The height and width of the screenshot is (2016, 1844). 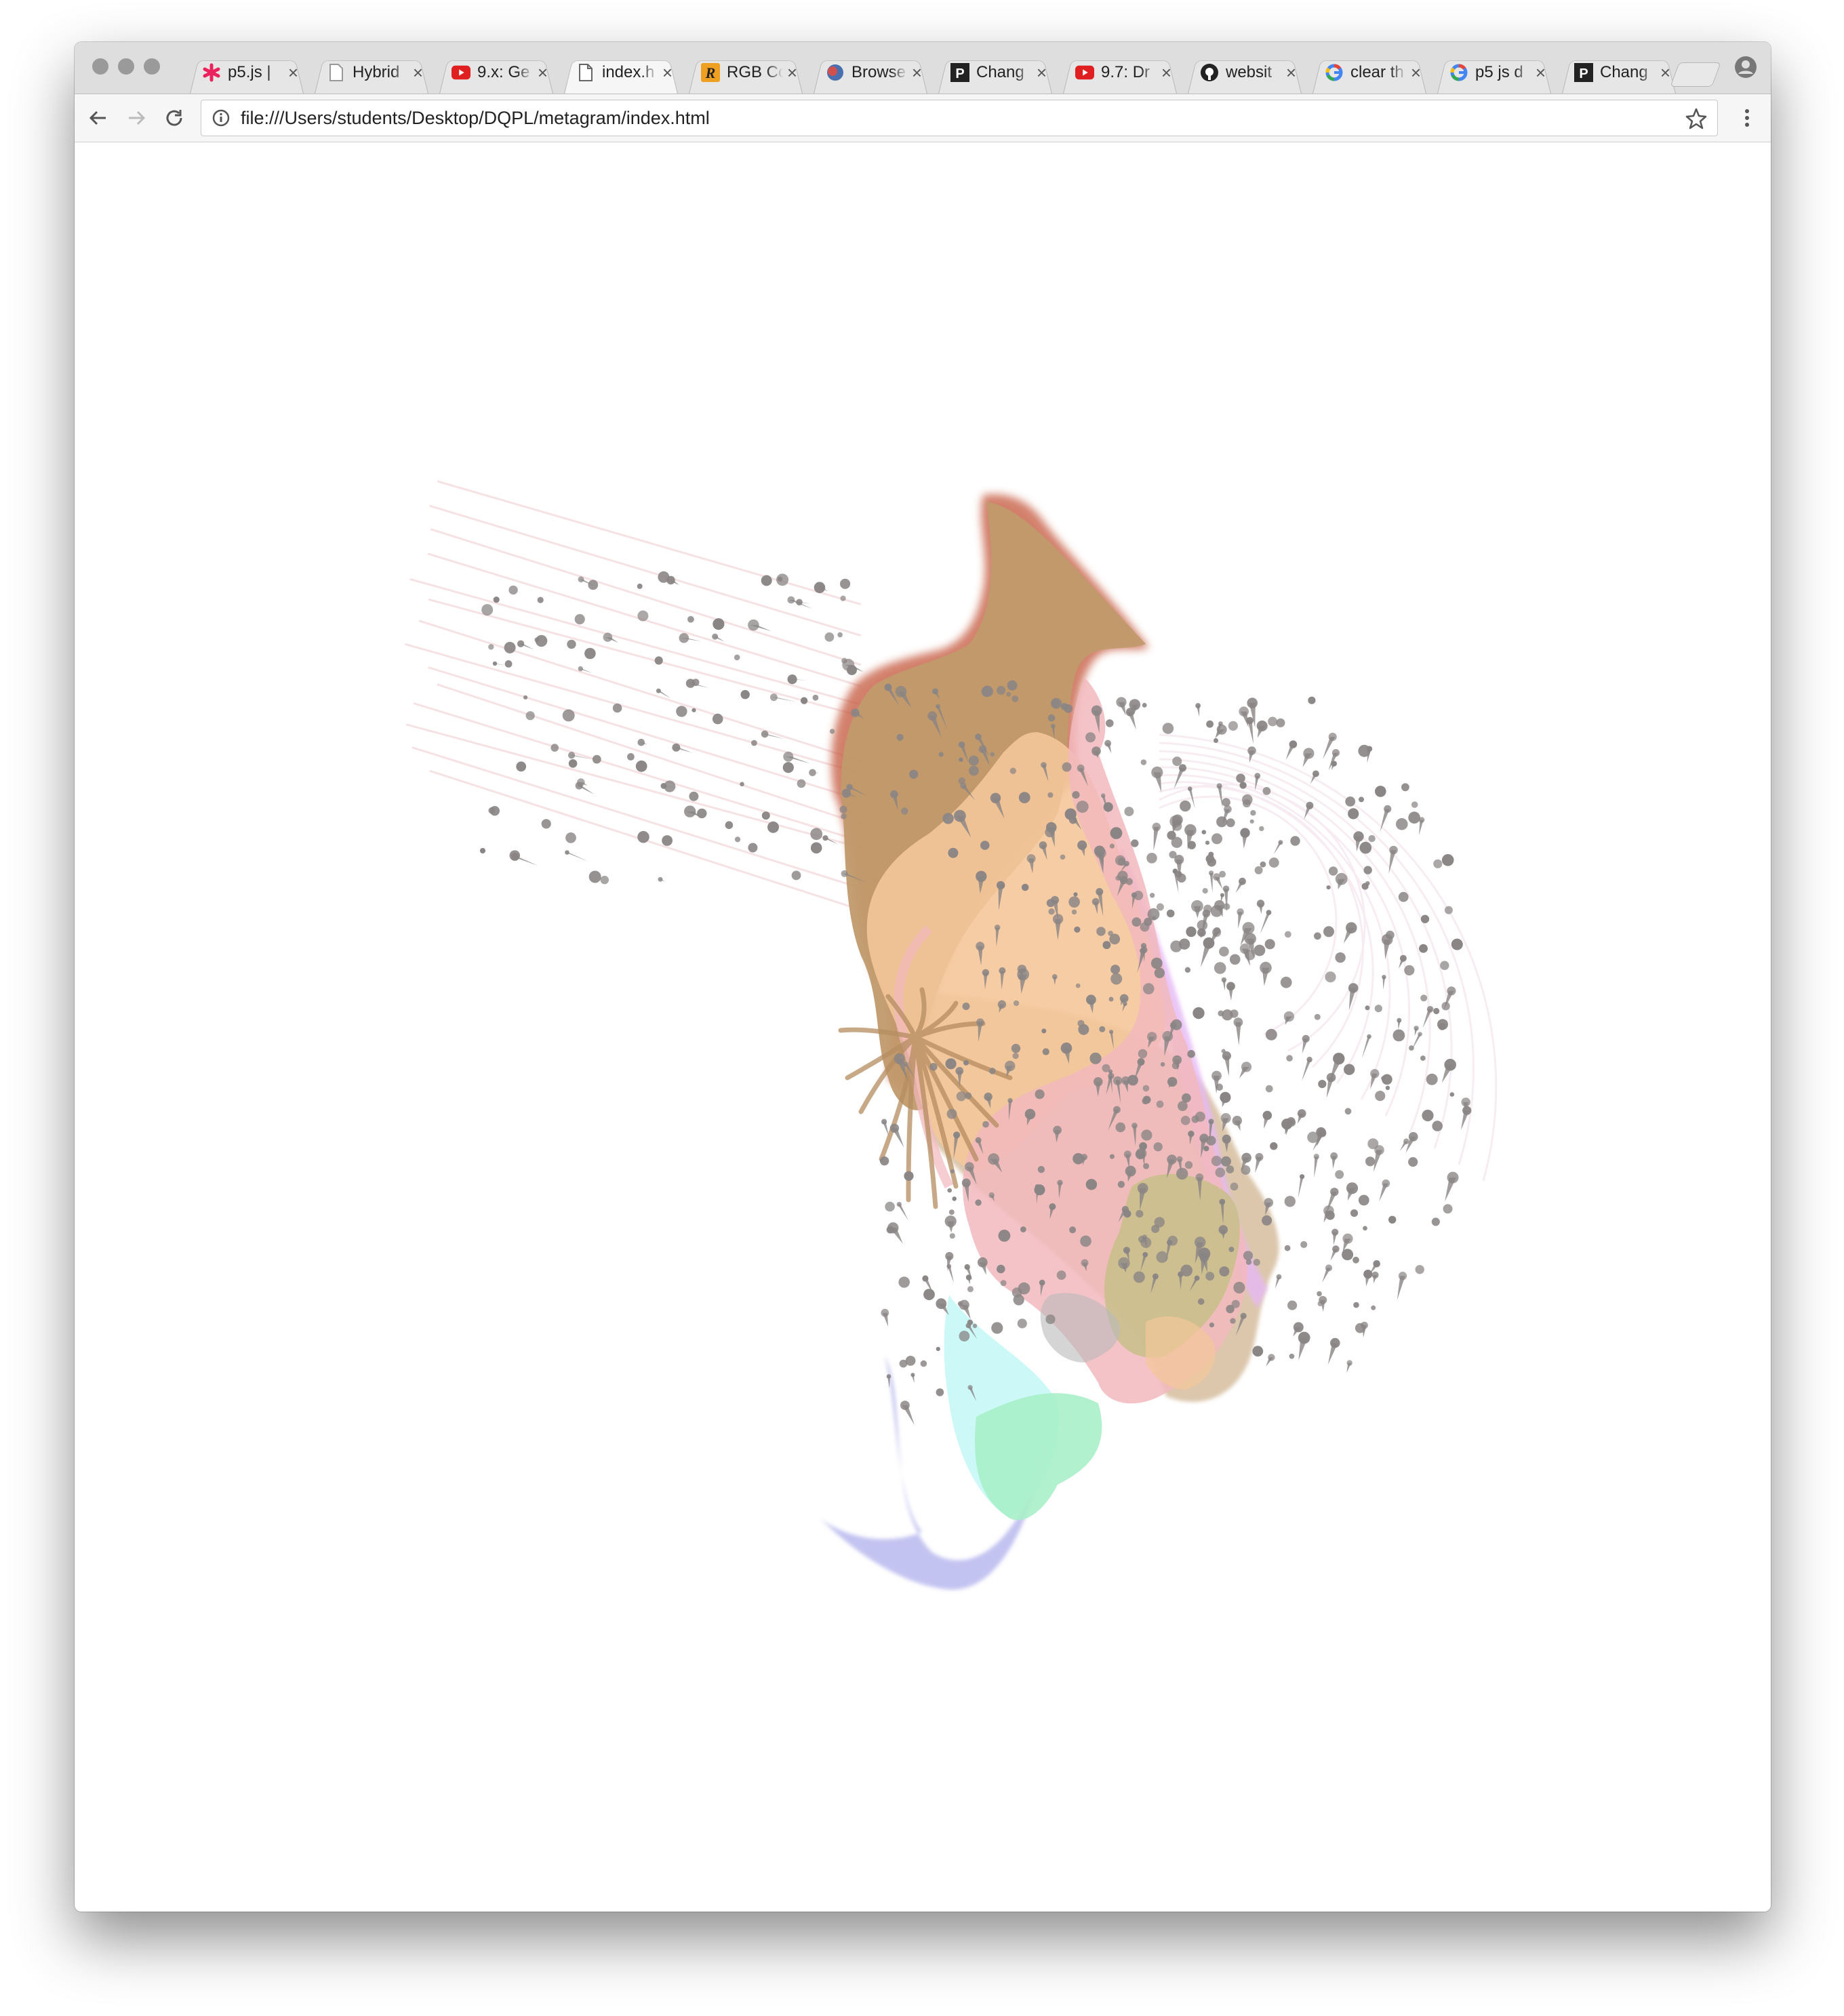 What do you see at coordinates (1745, 67) in the screenshot?
I see `profile-icon` at bounding box center [1745, 67].